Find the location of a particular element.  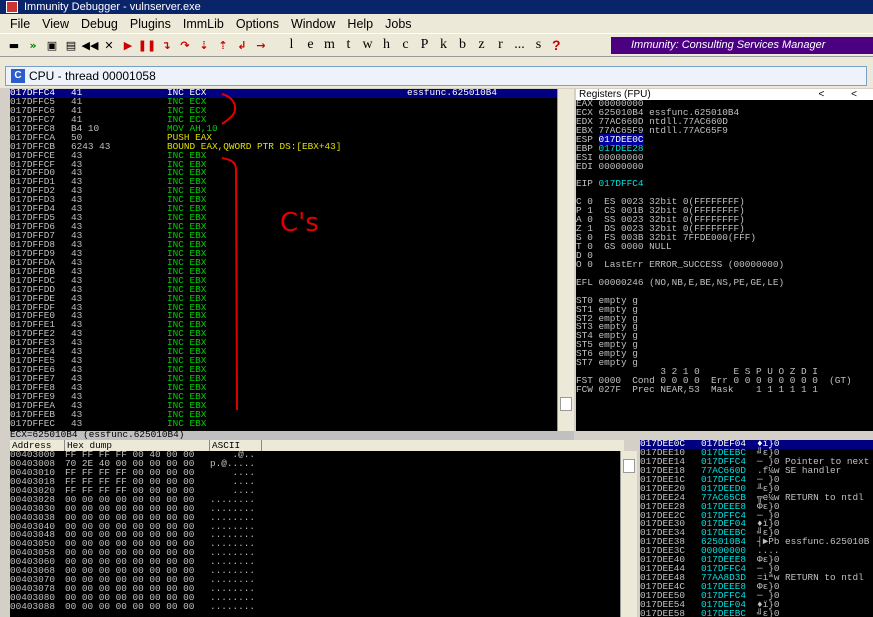

shortcut-s: s is located at coordinates (538, 45).